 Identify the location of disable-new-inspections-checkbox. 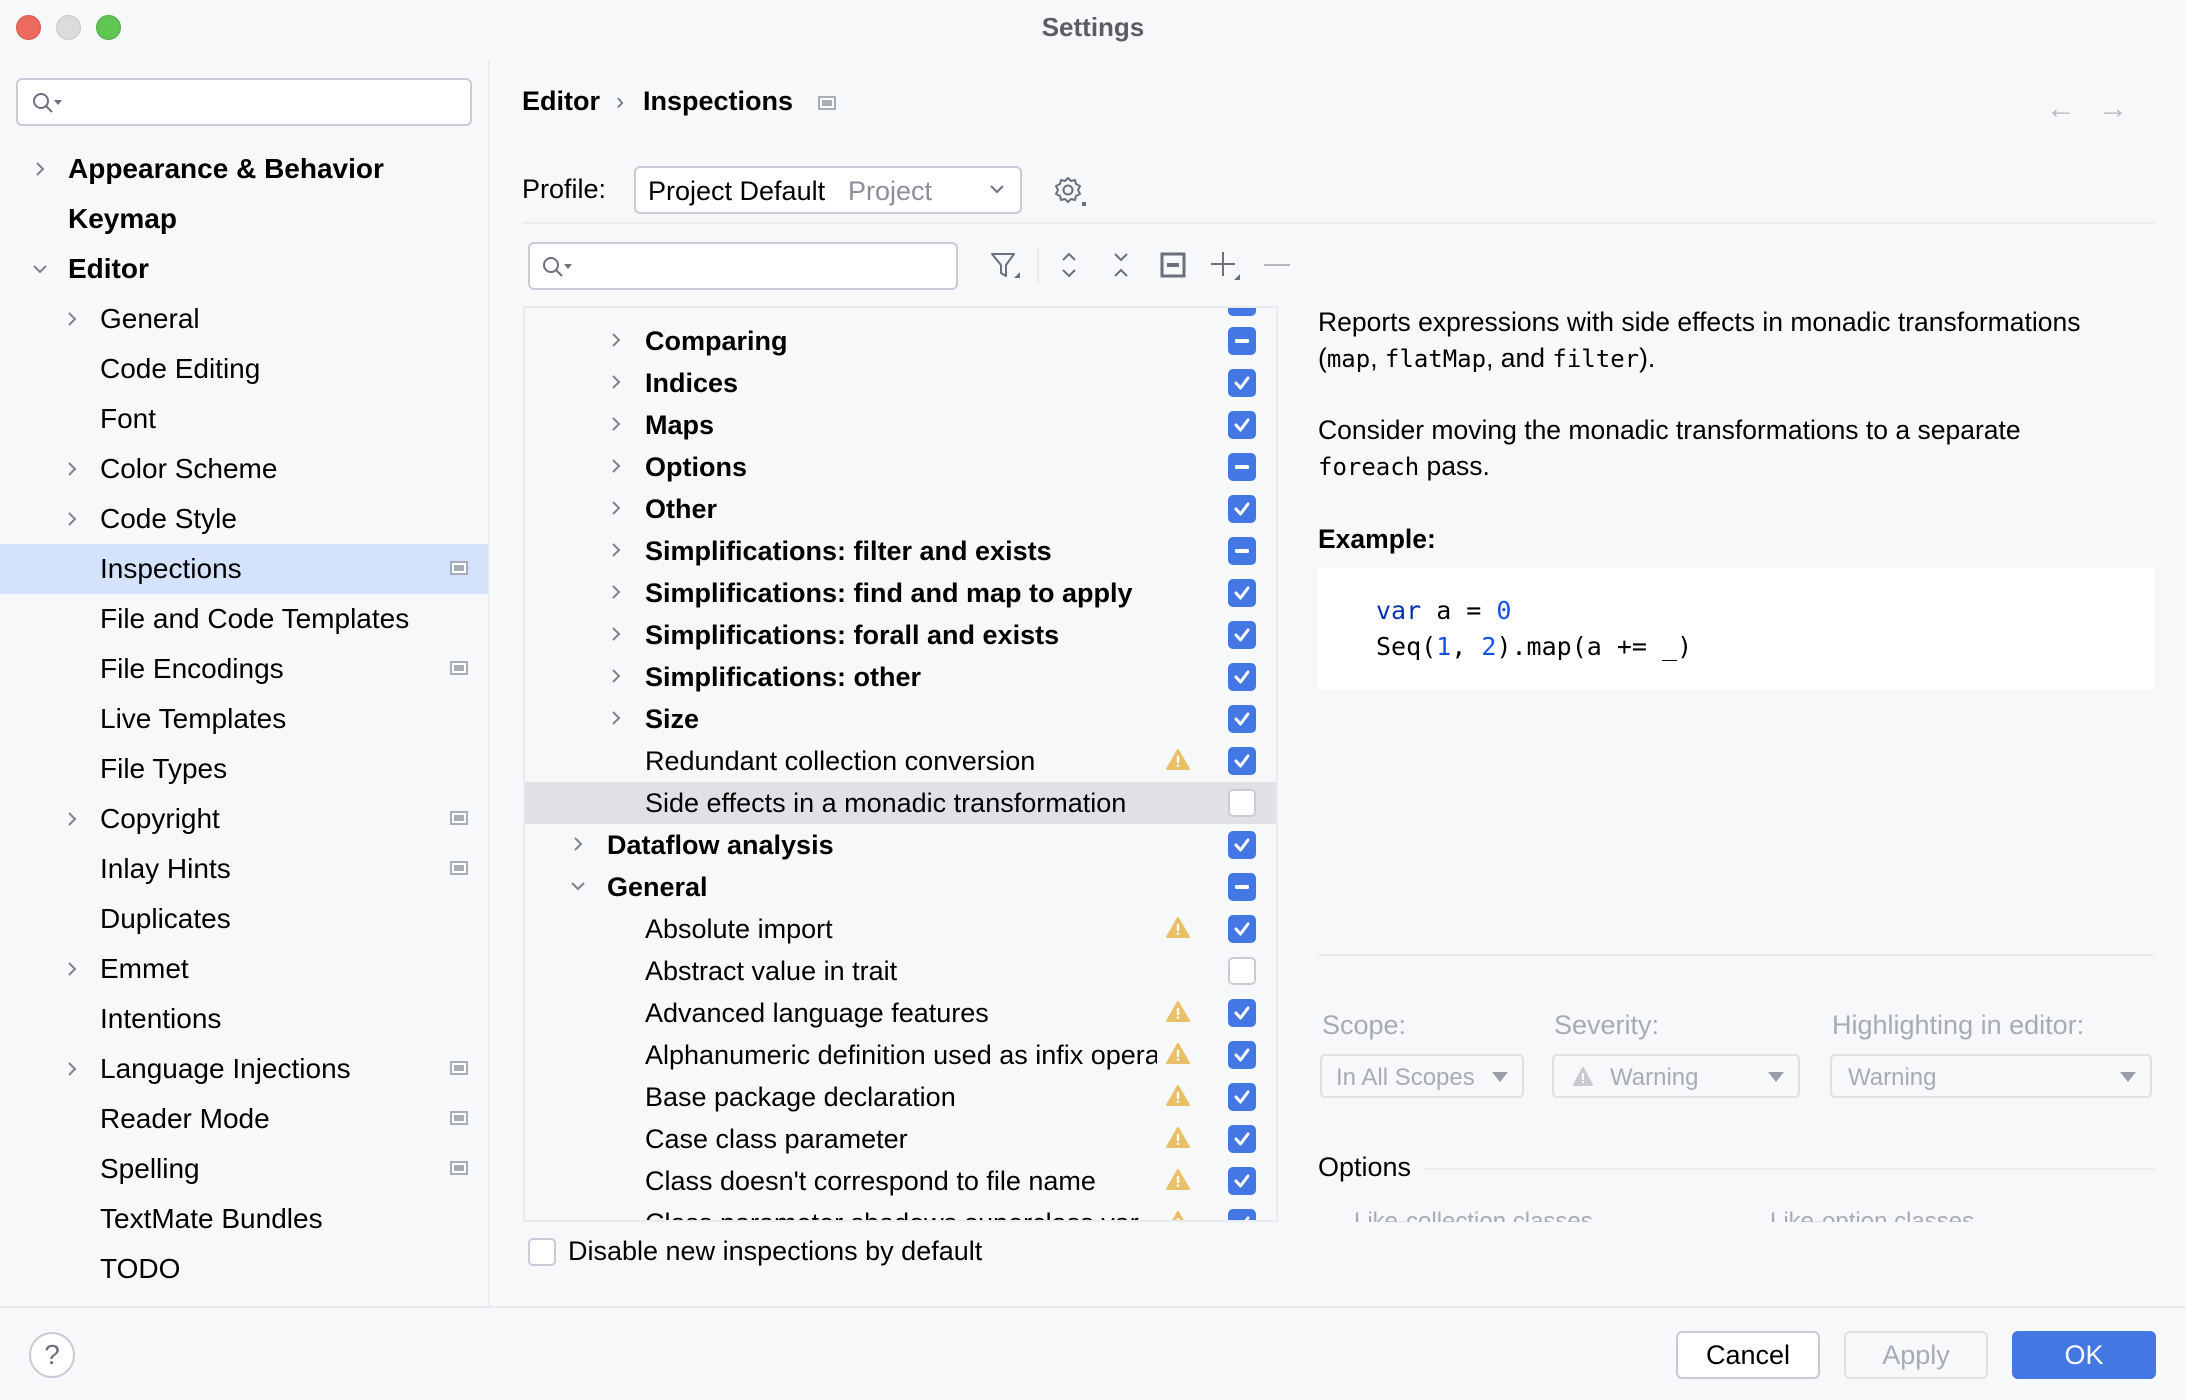
(542, 1252).